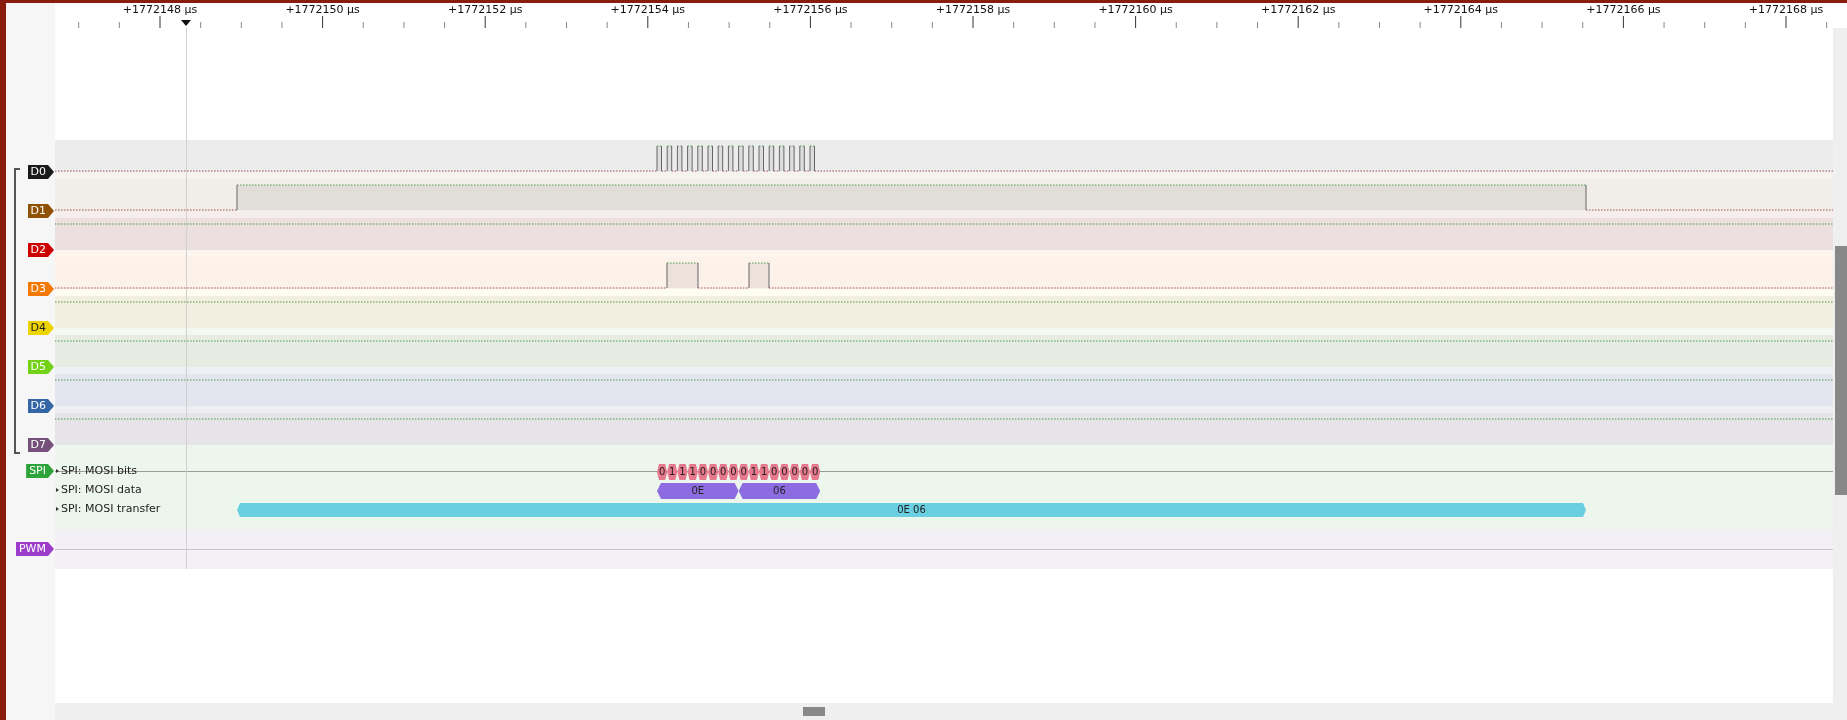 Image resolution: width=1847 pixels, height=720 pixels. Describe the element at coordinates (35, 549) in the screenshot. I see `decoder-label: PWM` at that location.